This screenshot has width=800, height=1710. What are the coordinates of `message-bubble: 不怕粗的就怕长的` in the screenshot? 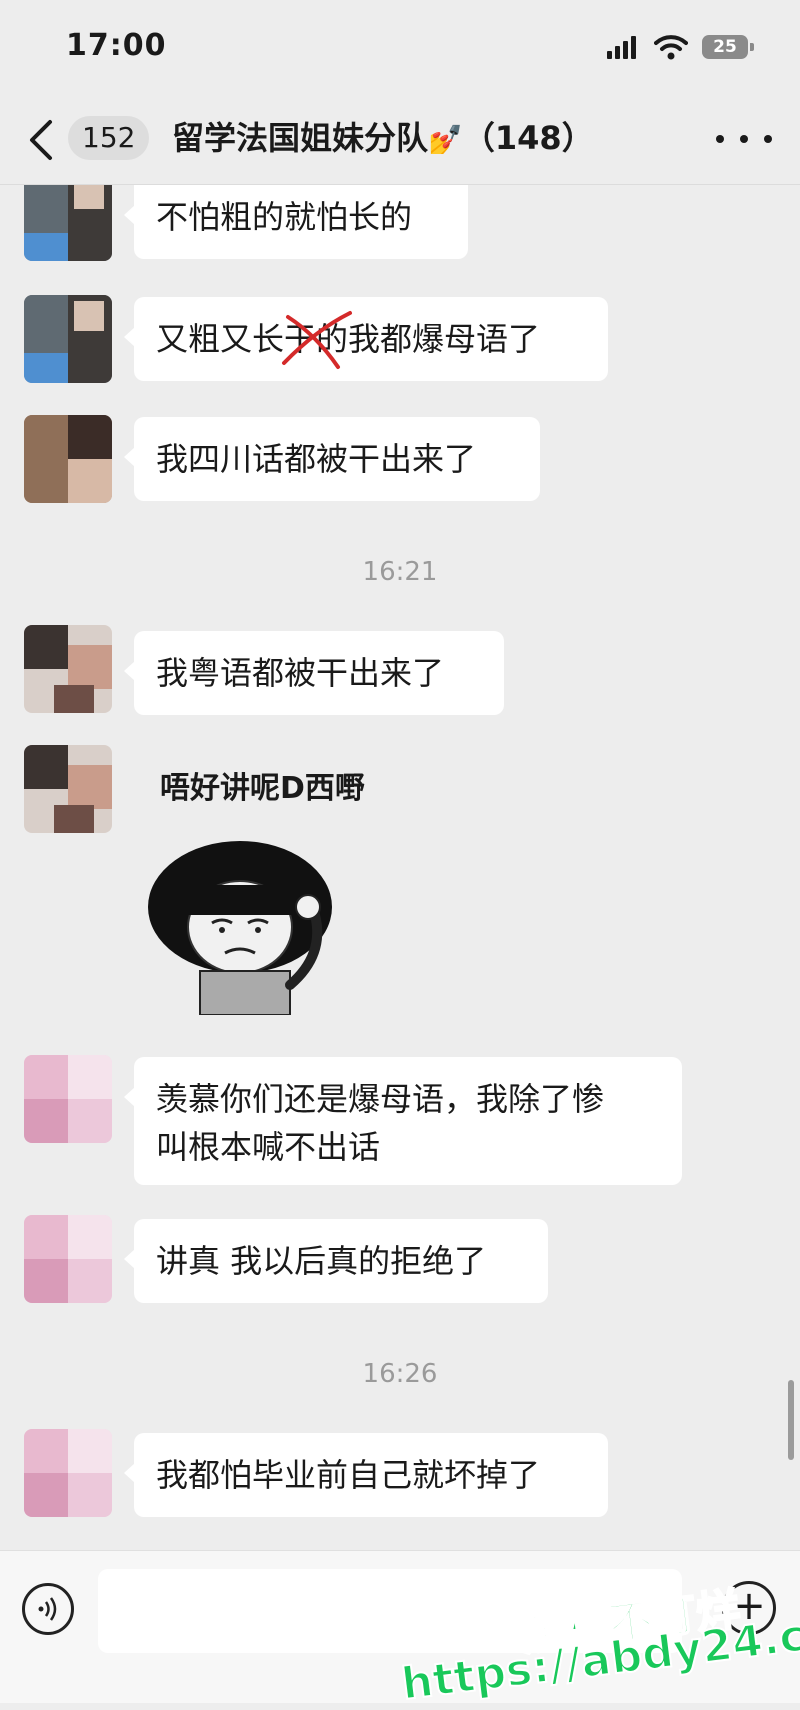 It's located at (296, 222).